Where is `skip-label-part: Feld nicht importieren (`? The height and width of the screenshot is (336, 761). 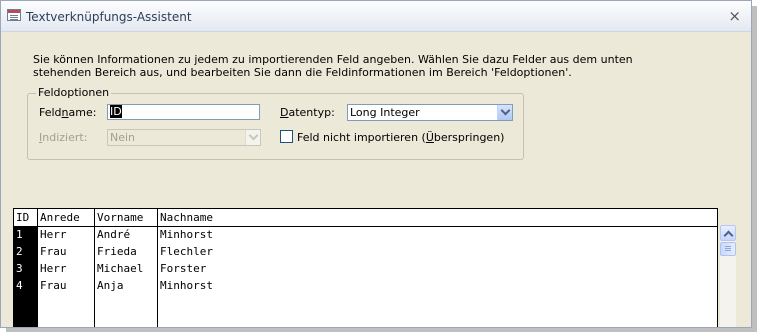
skip-label-part: Feld nicht importieren ( is located at coordinates (361, 137).